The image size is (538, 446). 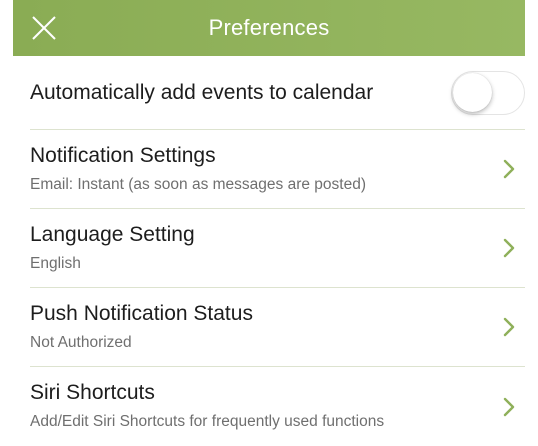 I want to click on calendar-auto-add-toggle, so click(x=488, y=92).